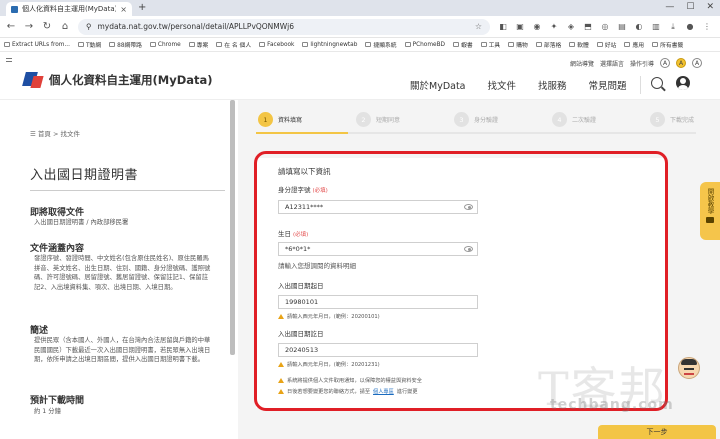 Image resolution: width=720 pixels, height=439 pixels. I want to click on extension-icon: ⬒, so click(588, 27).